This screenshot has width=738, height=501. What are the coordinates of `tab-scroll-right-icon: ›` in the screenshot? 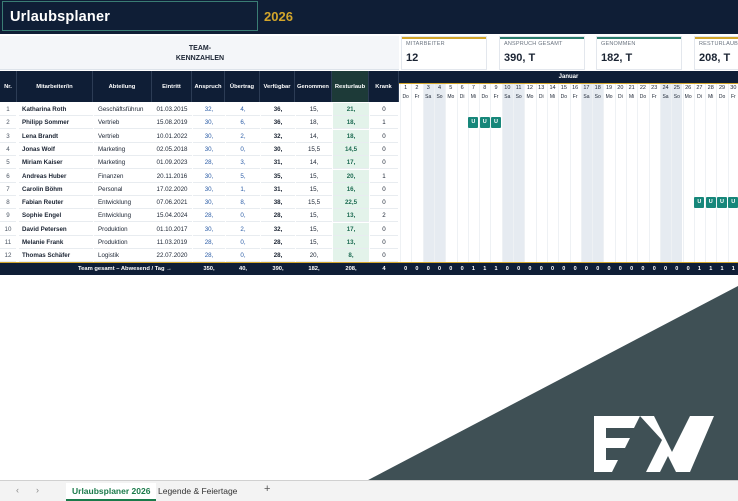 It's located at (37, 490).